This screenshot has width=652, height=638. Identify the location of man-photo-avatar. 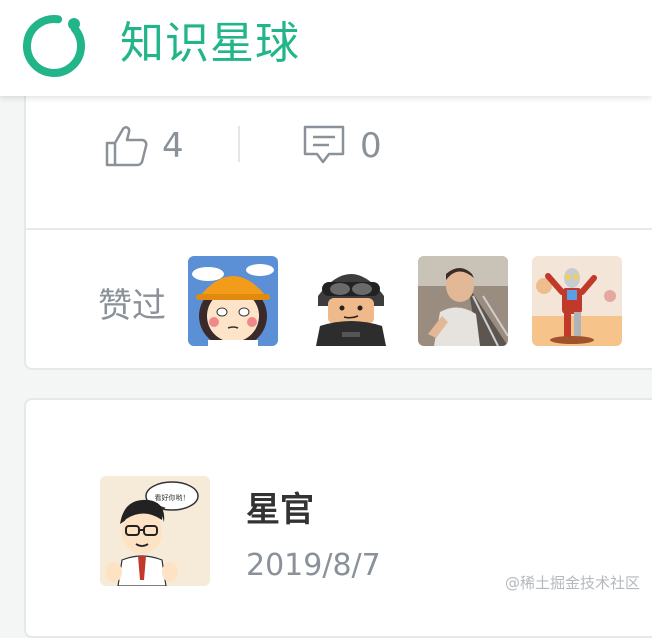
(463, 301).